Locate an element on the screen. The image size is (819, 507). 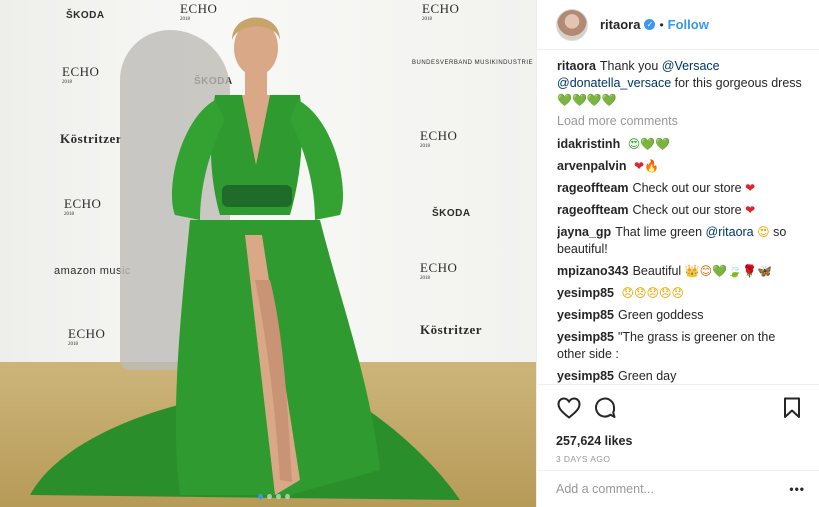
add-comment-bar: Add a comment... ••• is located at coordinates (678, 488).